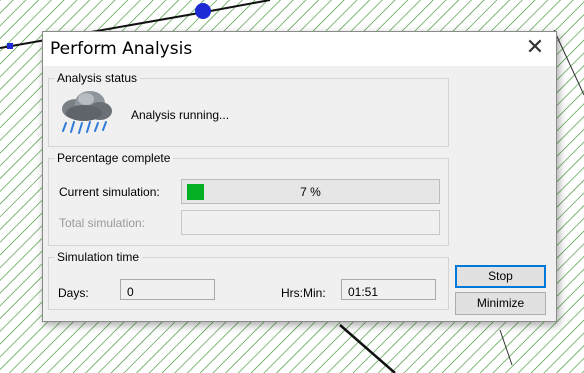 Image resolution: width=584 pixels, height=373 pixels. What do you see at coordinates (109, 192) in the screenshot?
I see `current-simulation-label: Current simulation:` at bounding box center [109, 192].